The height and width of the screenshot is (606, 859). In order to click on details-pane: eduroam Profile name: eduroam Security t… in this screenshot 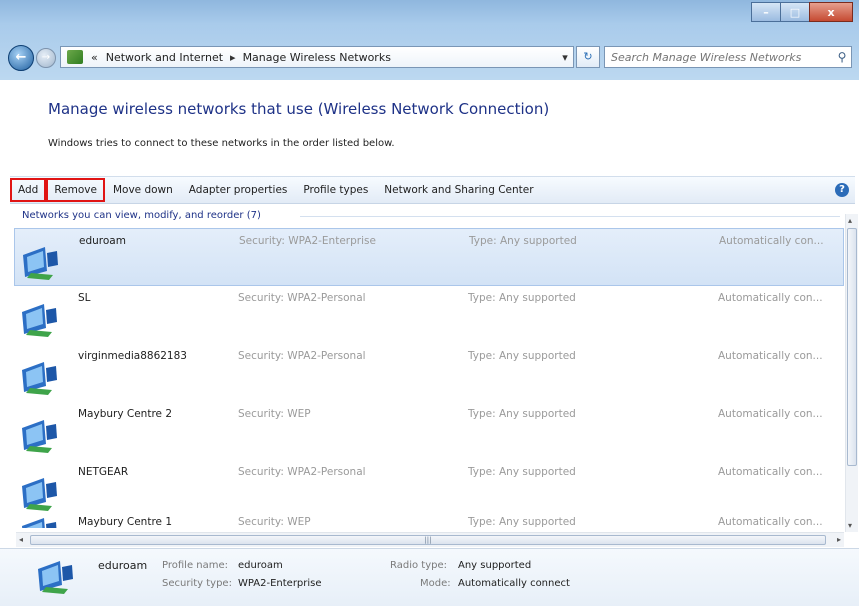, I will do `click(429, 577)`.